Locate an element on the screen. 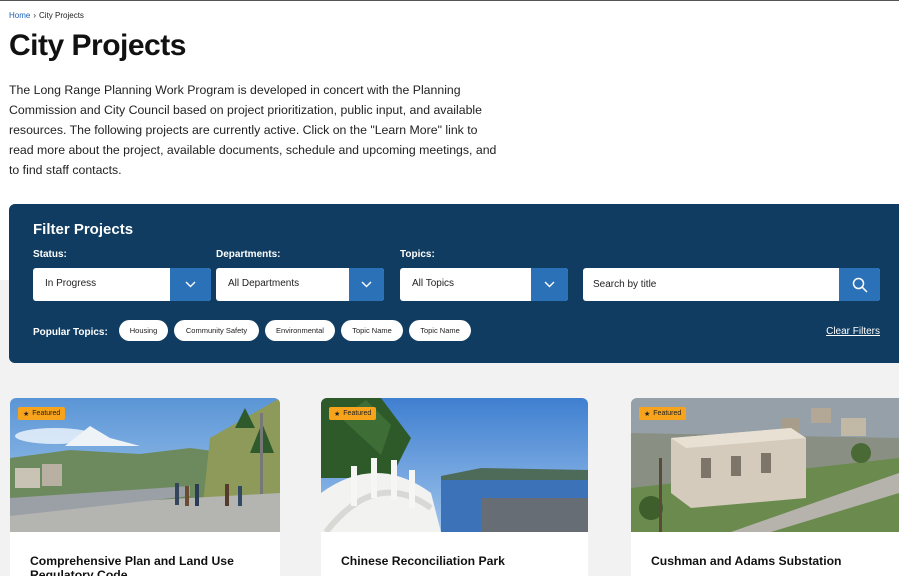 The image size is (899, 576). search-input is located at coordinates (711, 284).